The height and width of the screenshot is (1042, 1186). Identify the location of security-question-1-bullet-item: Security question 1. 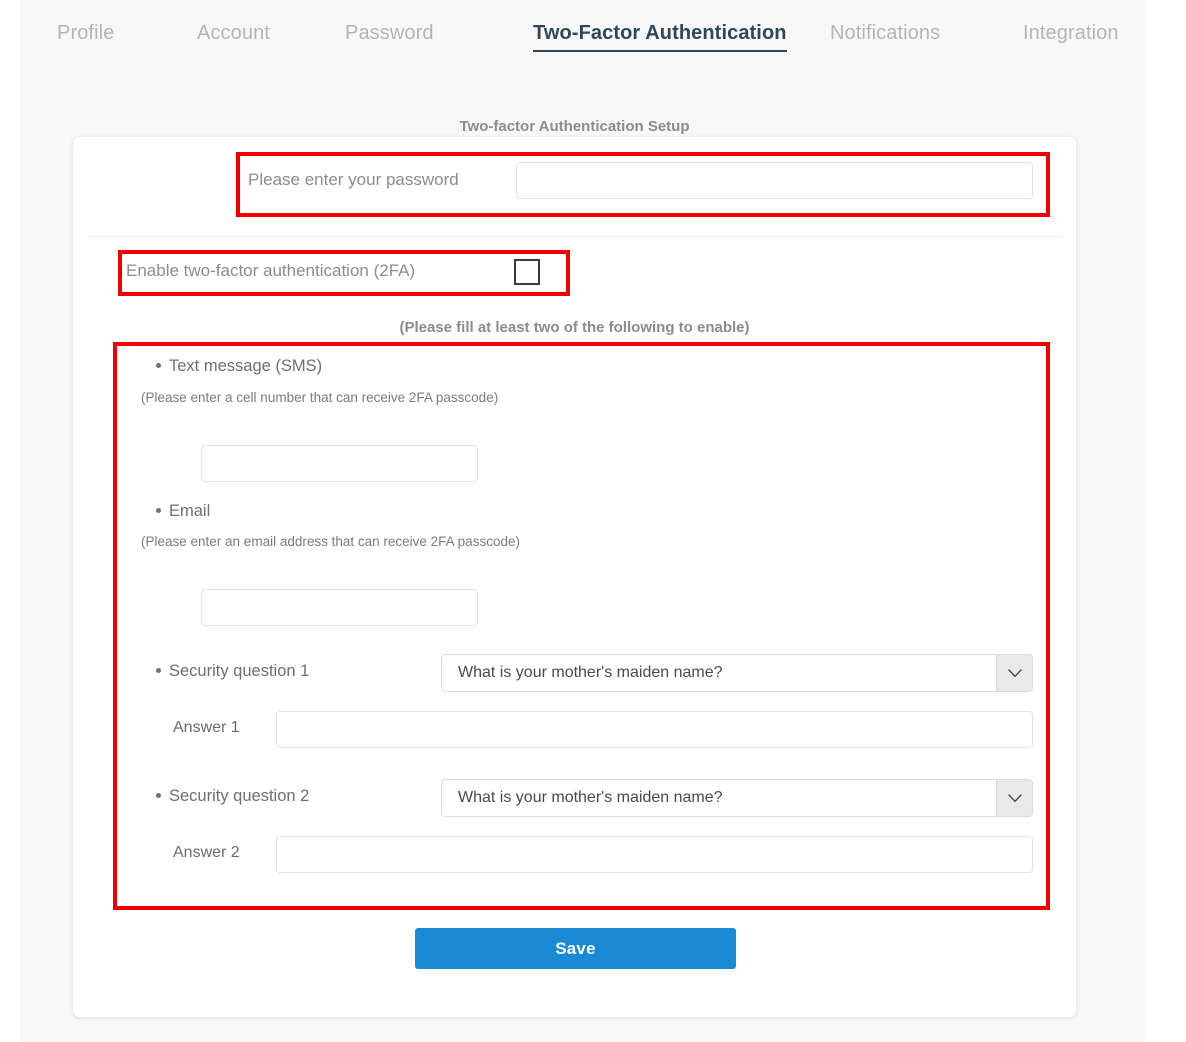
(232, 671).